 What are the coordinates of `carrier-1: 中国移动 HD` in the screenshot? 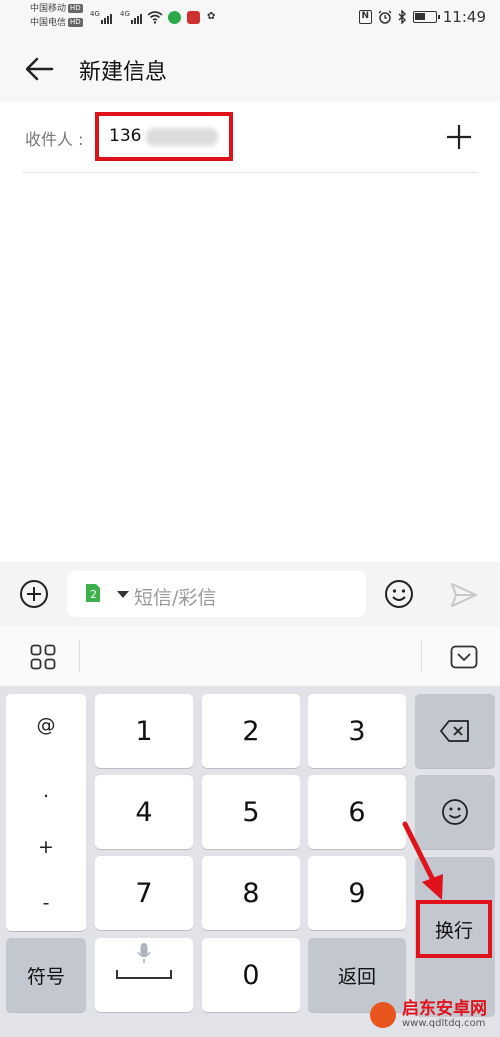 It's located at (56, 9).